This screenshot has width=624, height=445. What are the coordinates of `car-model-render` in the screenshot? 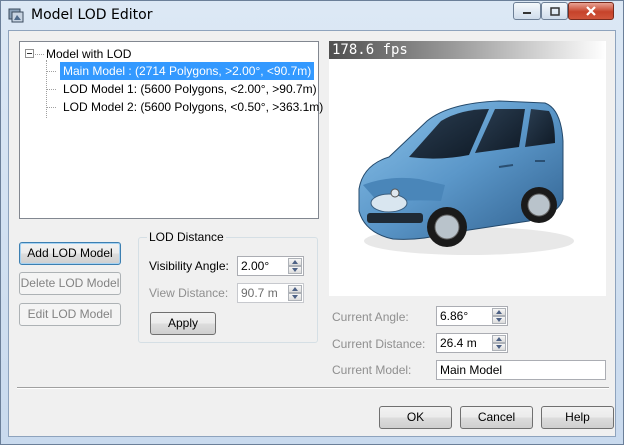 It's located at (466, 177).